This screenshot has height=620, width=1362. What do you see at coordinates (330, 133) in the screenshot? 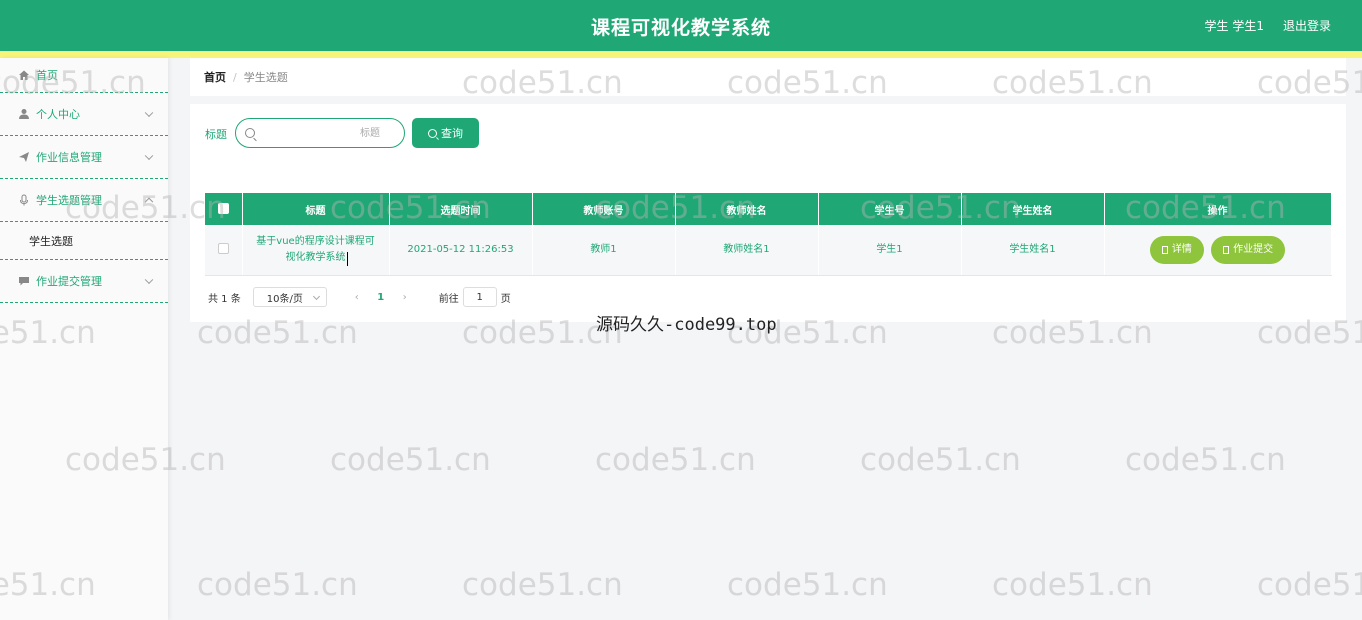
I see `search-input` at bounding box center [330, 133].